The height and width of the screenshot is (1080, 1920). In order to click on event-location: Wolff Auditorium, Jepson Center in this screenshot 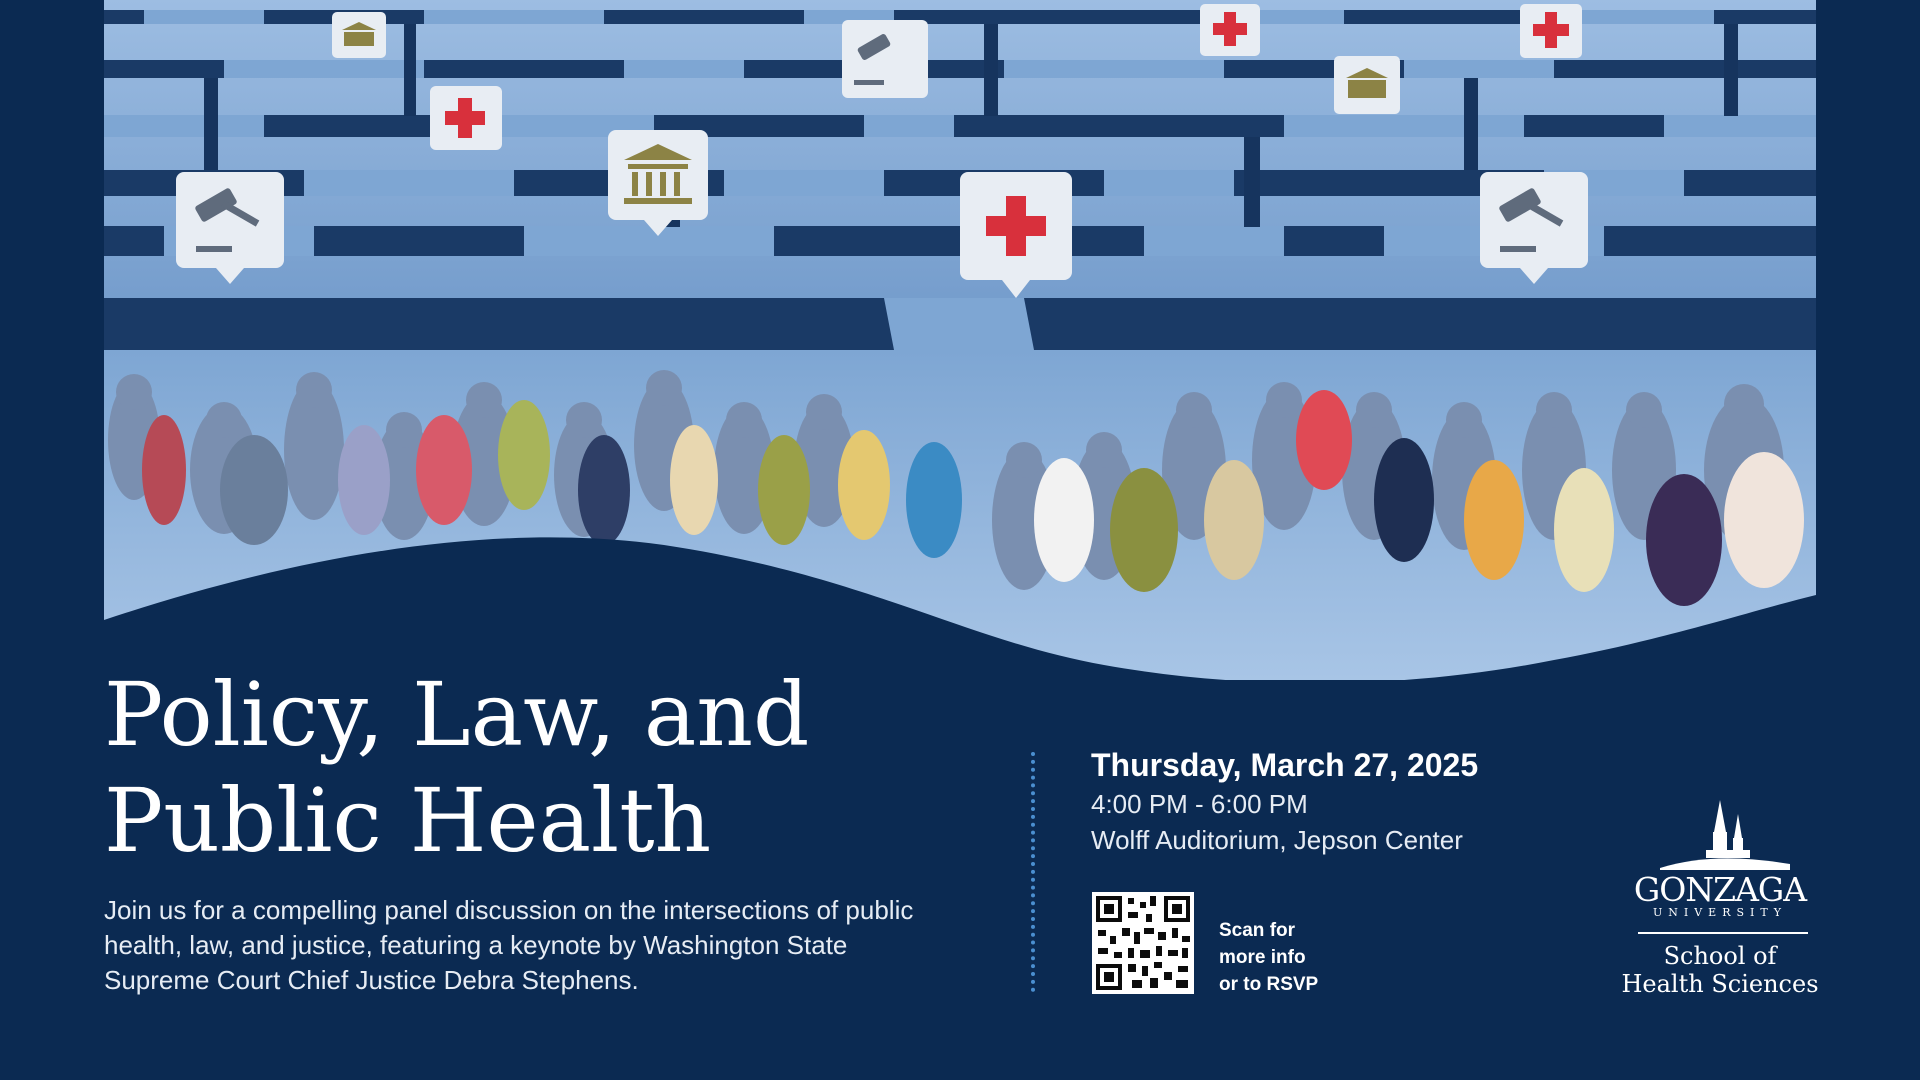, I will do `click(1277, 840)`.